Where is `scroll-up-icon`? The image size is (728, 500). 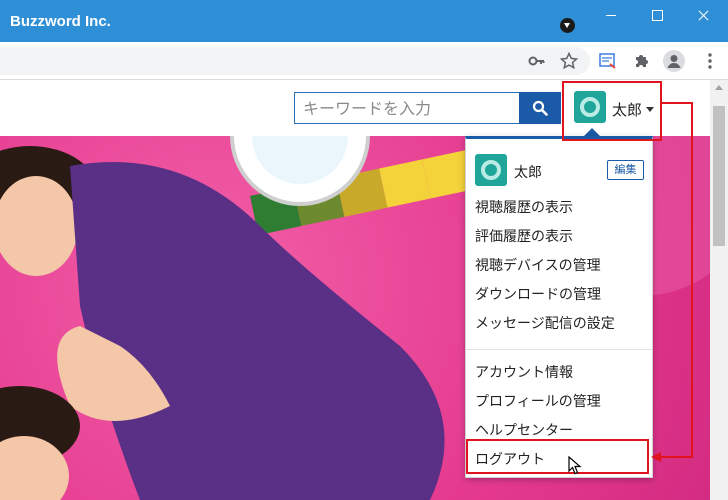 scroll-up-icon is located at coordinates (719, 87).